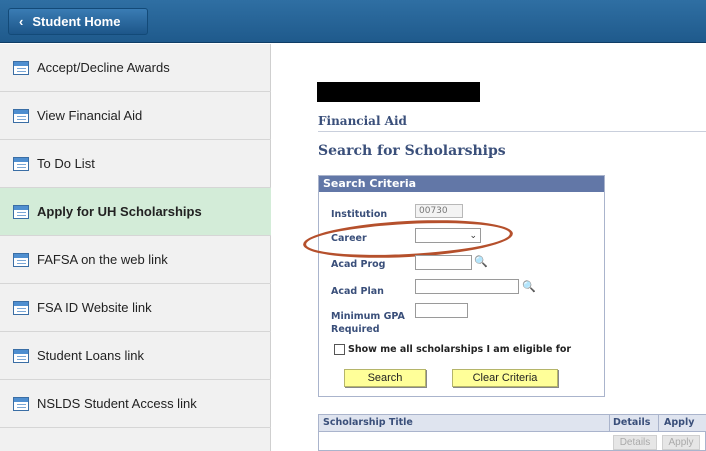  Describe the element at coordinates (635, 442) in the screenshot. I see `details-button: Details` at that location.